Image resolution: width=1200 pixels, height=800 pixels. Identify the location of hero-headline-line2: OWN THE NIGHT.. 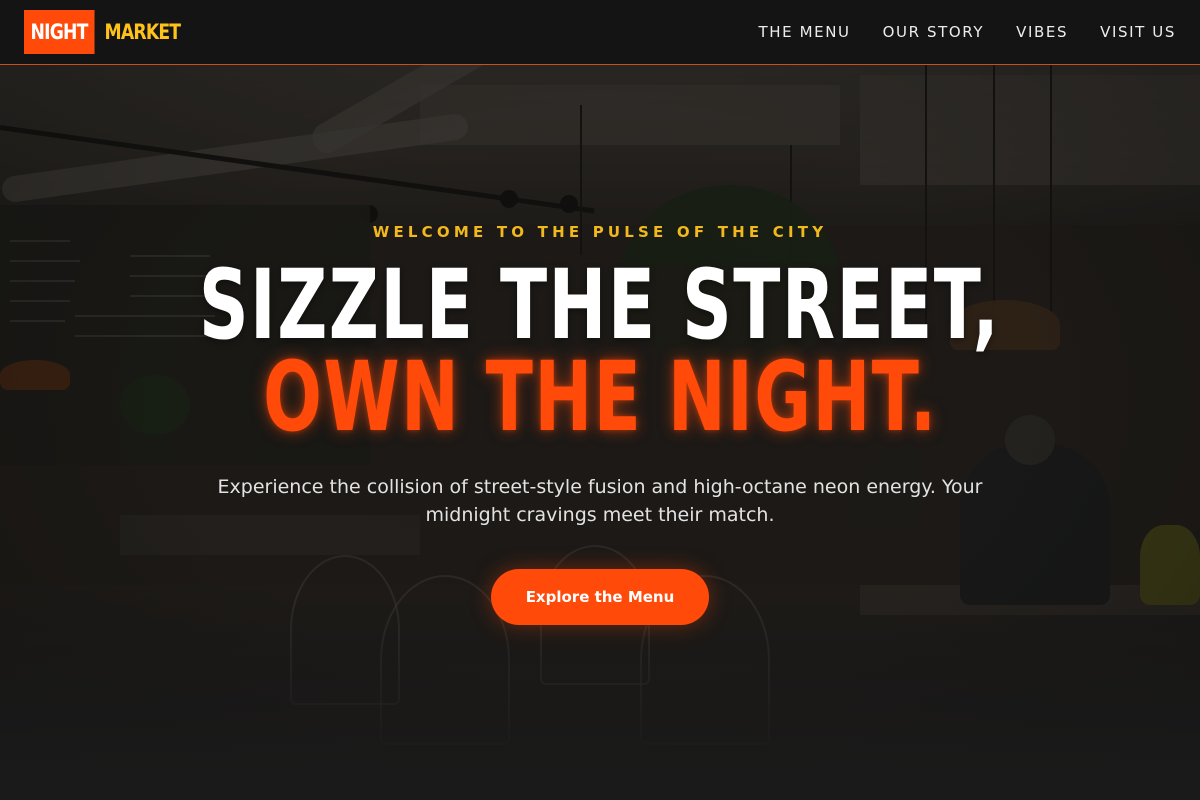
(600, 397).